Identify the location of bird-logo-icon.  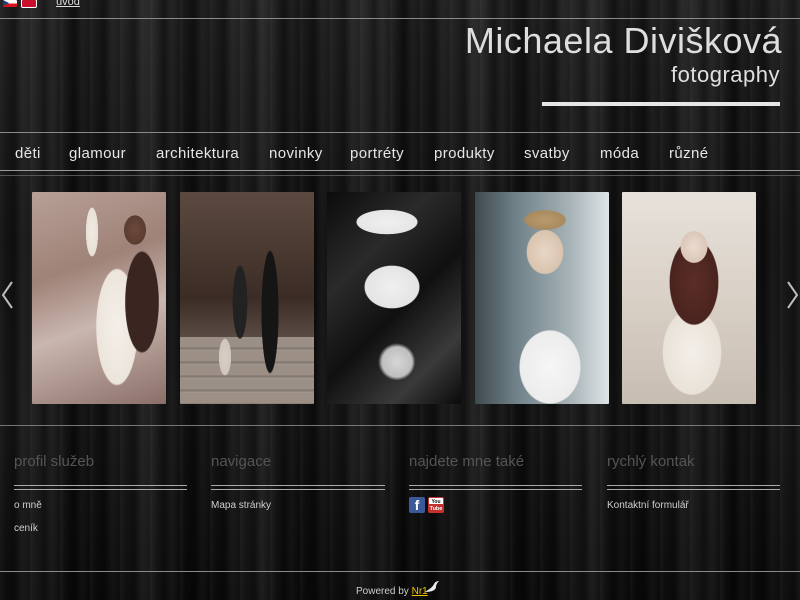
(432, 586).